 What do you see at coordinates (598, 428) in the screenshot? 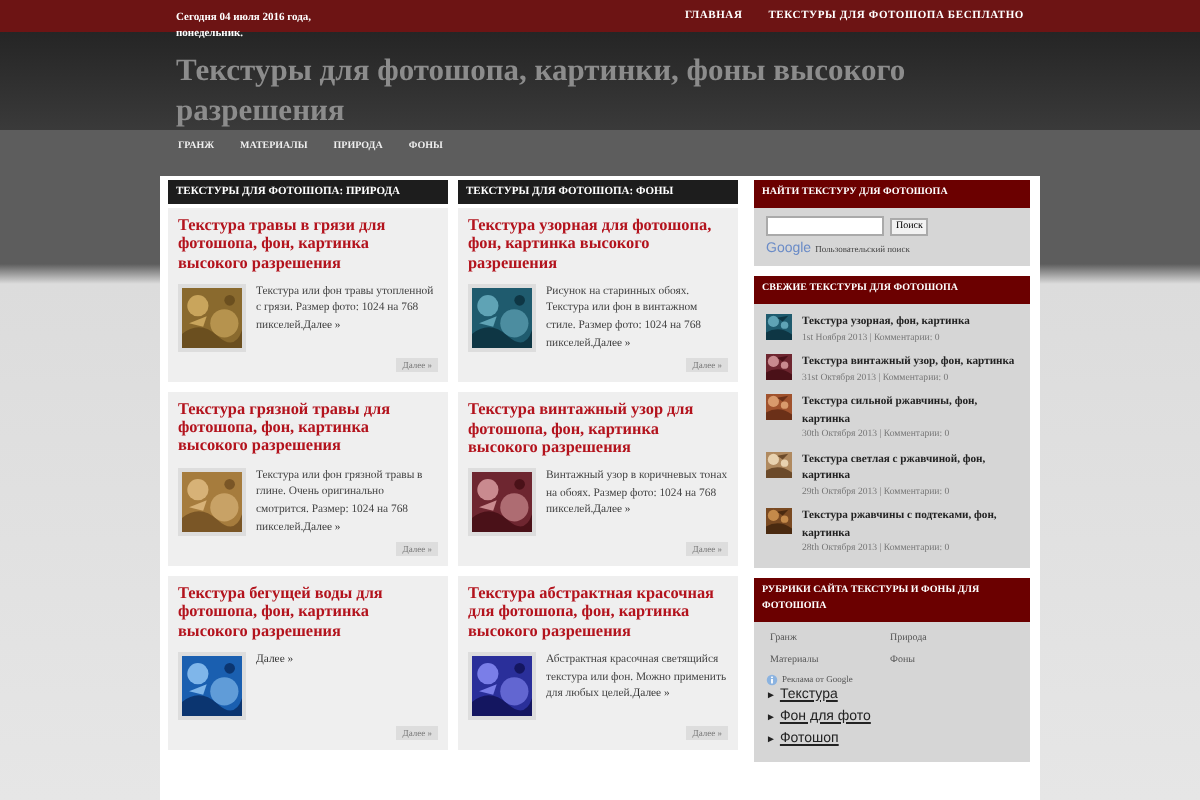
I see `post-title: Текстура винтажный узор для фотошопа, фон, картинка высокого разрешения` at bounding box center [598, 428].